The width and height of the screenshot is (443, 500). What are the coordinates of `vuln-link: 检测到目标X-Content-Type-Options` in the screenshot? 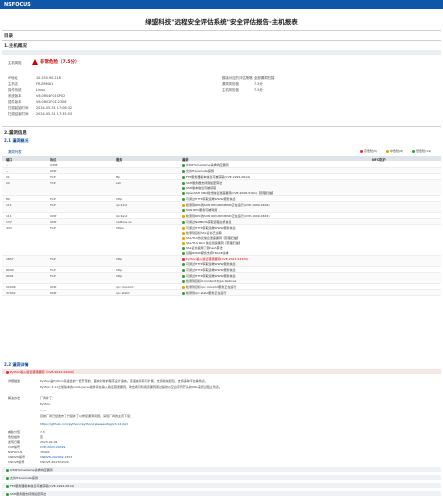 It's located at (209, 281).